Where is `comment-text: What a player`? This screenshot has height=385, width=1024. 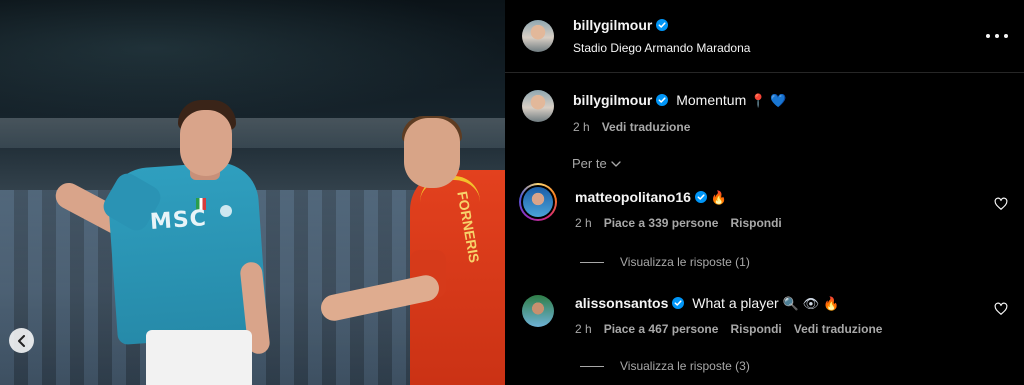
comment-text: What a player is located at coordinates (735, 303).